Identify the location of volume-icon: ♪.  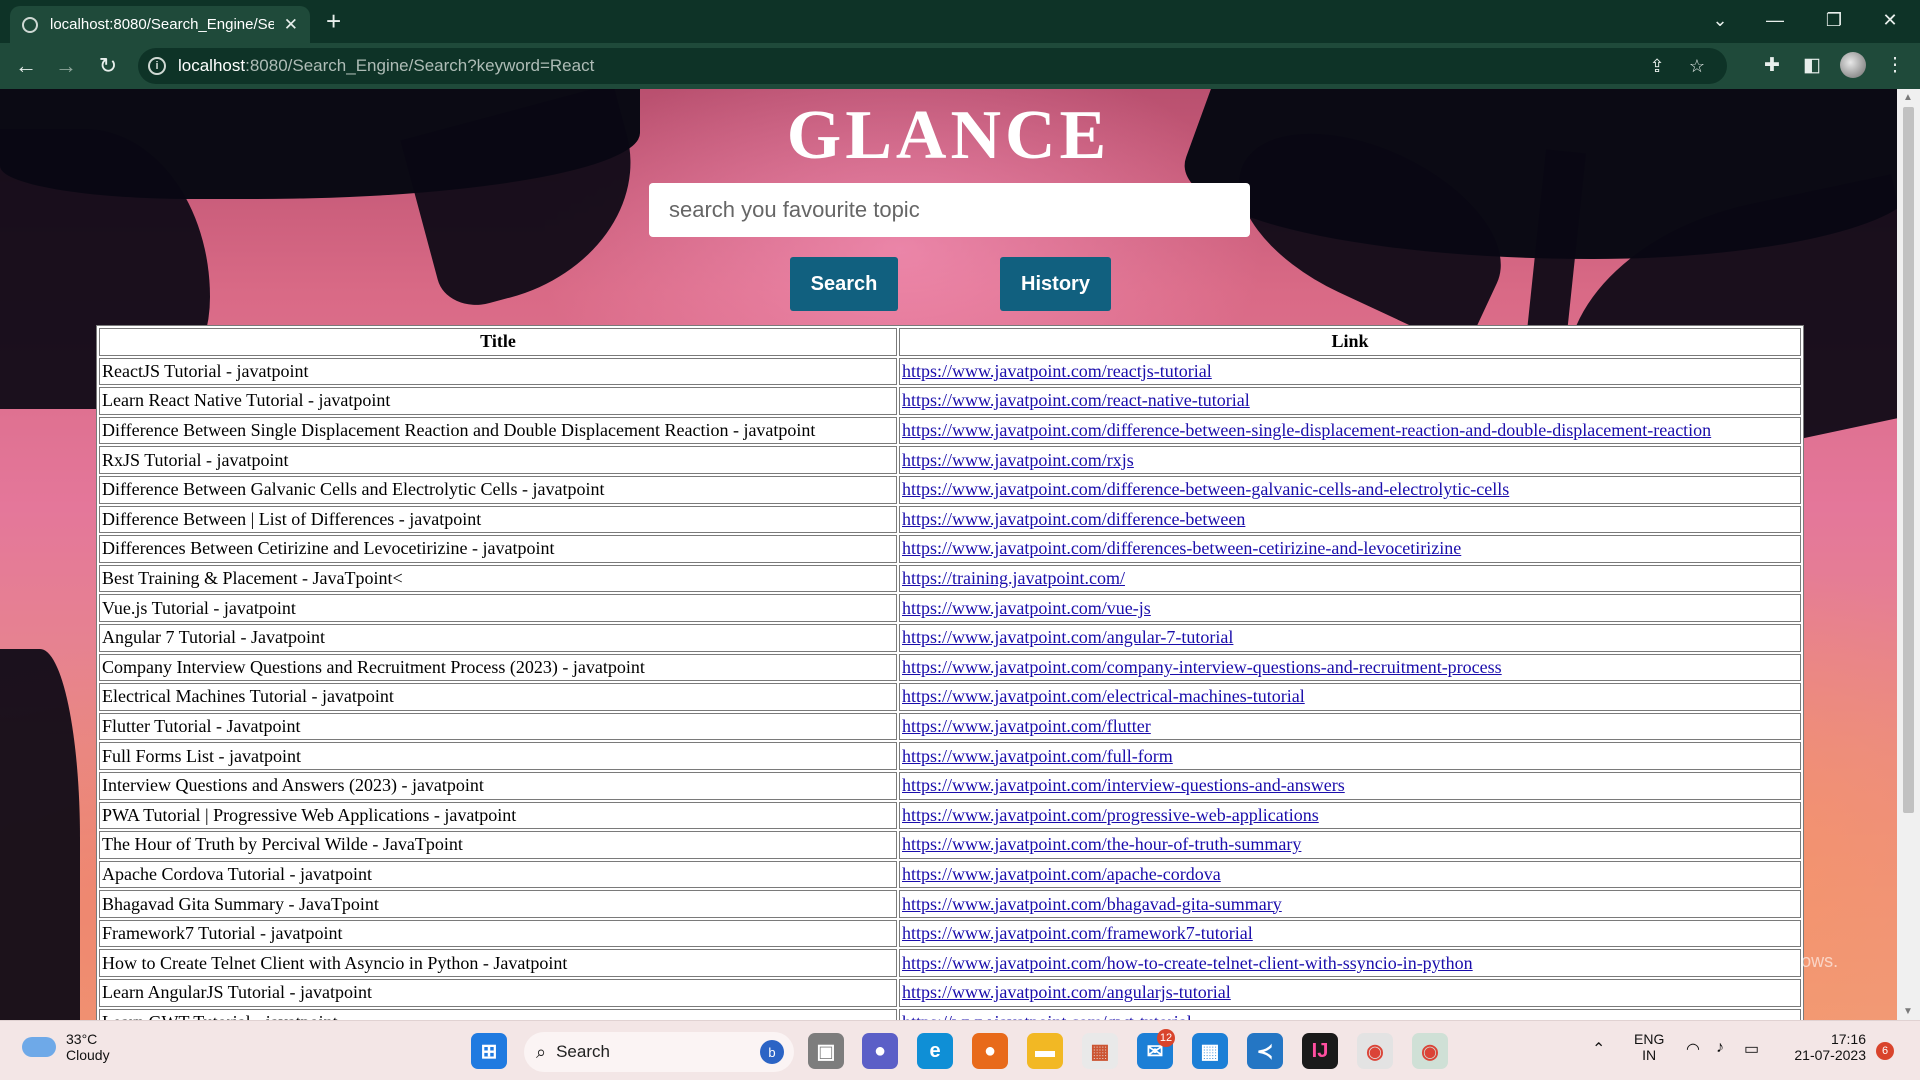
(1720, 1048).